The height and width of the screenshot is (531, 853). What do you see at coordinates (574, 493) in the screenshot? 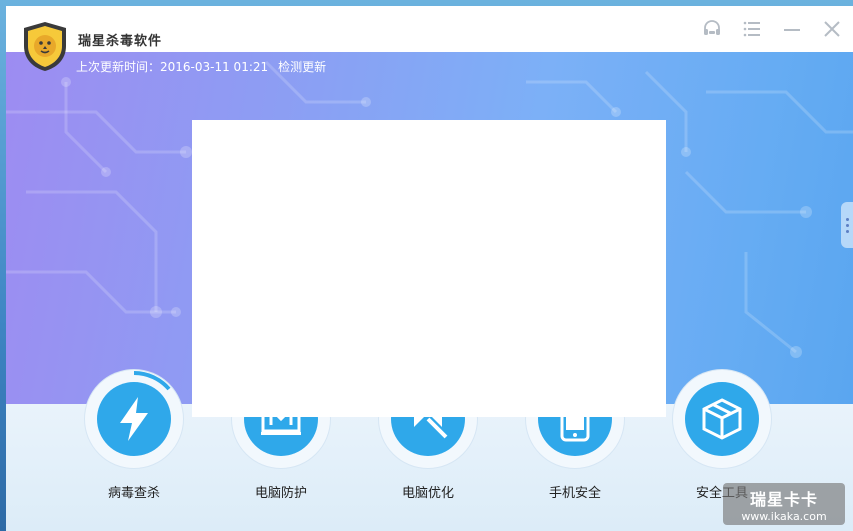
I see `tool-label: 手机安全` at bounding box center [574, 493].